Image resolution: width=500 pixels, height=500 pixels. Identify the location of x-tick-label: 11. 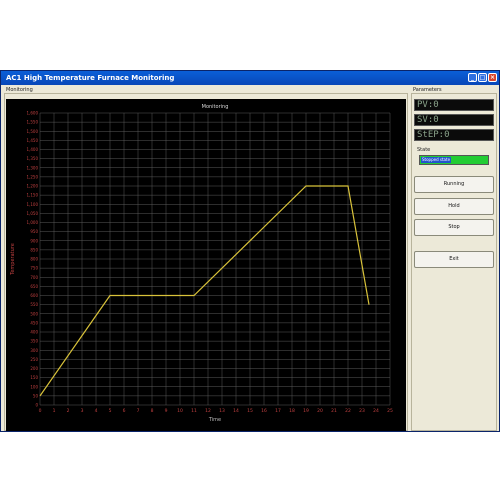
(194, 411).